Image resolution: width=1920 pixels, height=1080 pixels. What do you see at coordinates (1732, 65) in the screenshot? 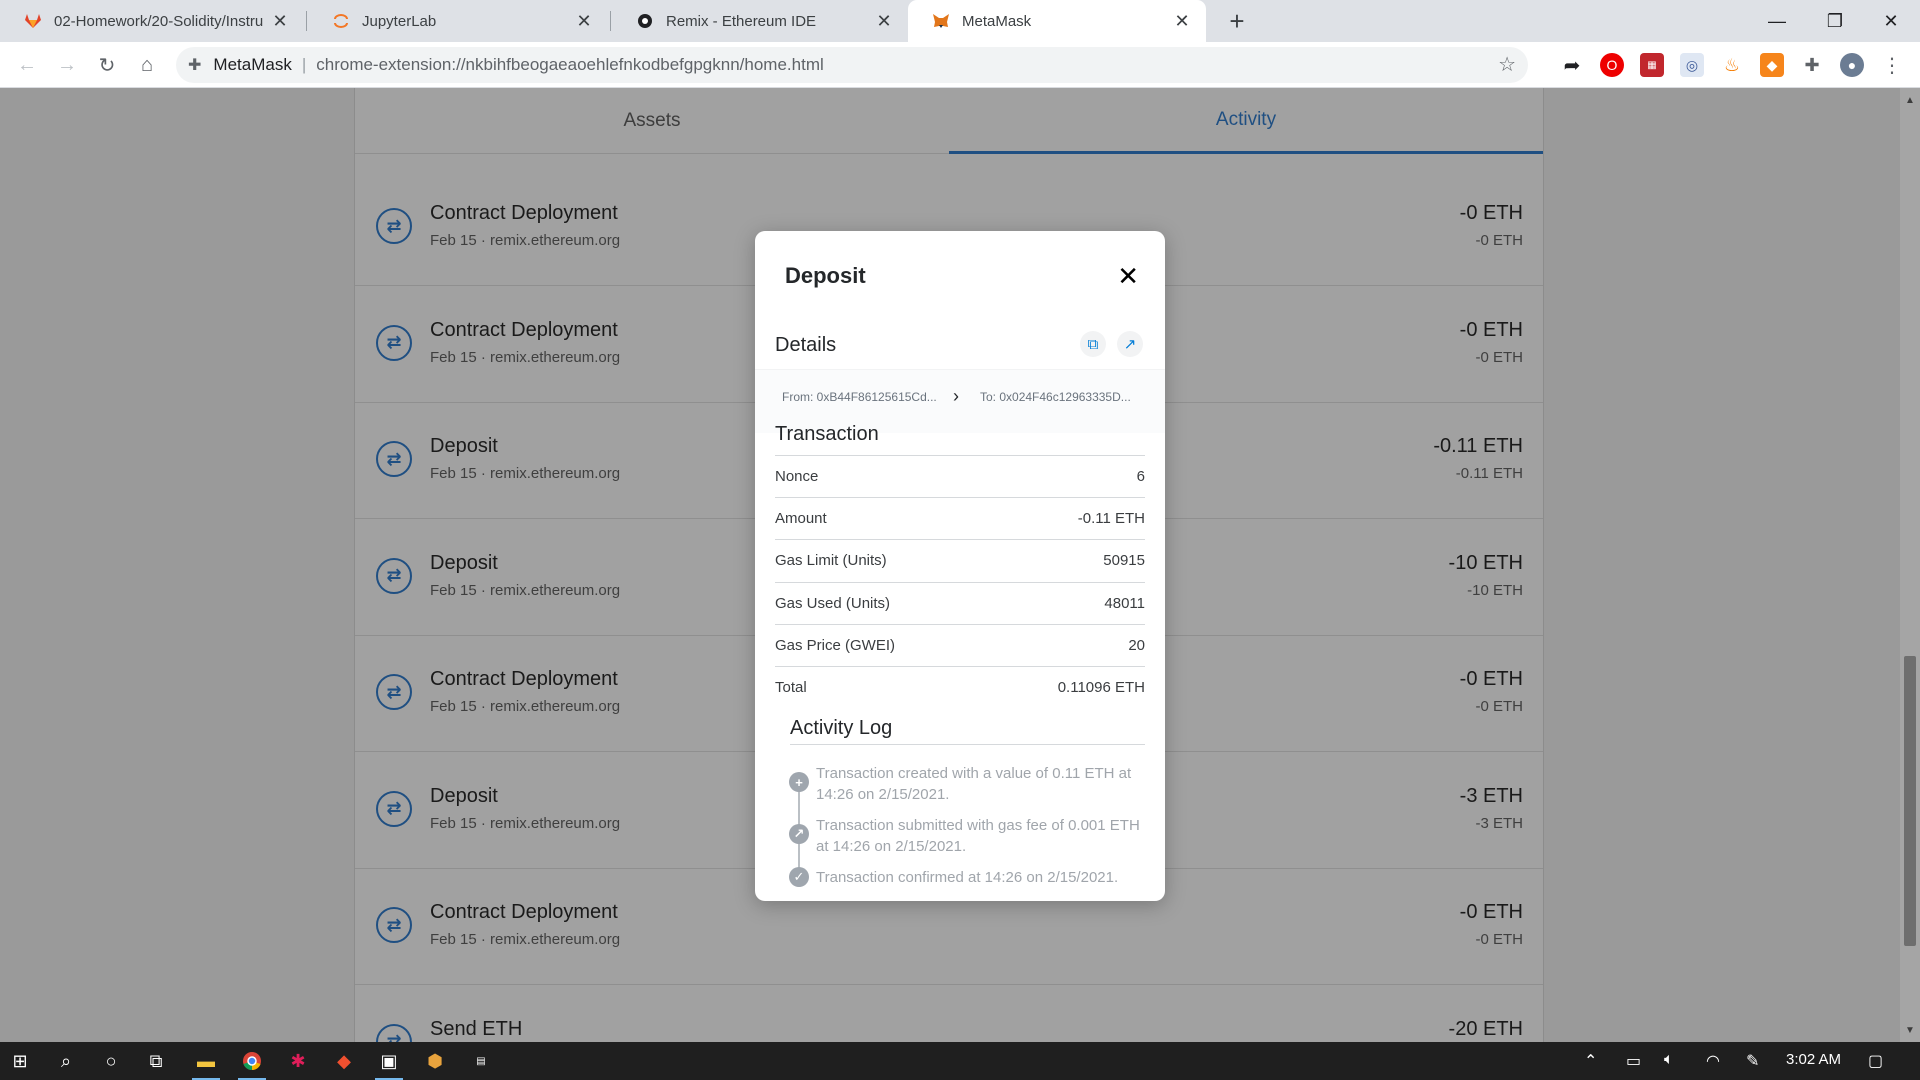
I see `flame-icon: ♨` at bounding box center [1732, 65].